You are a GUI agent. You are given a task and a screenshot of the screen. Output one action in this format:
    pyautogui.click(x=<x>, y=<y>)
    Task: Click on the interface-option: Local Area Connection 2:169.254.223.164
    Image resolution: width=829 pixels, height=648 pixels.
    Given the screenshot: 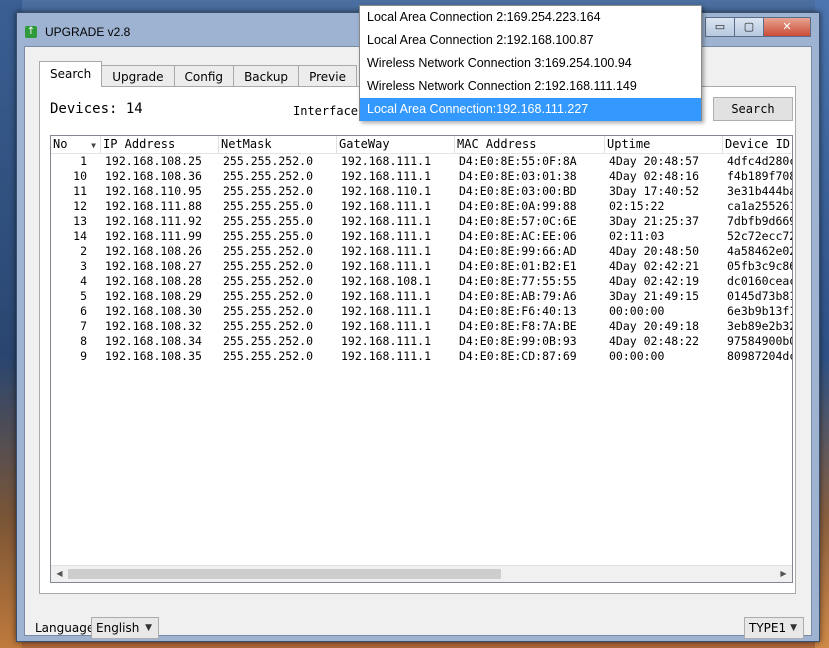 What is the action you would take?
    pyautogui.click(x=530, y=17)
    